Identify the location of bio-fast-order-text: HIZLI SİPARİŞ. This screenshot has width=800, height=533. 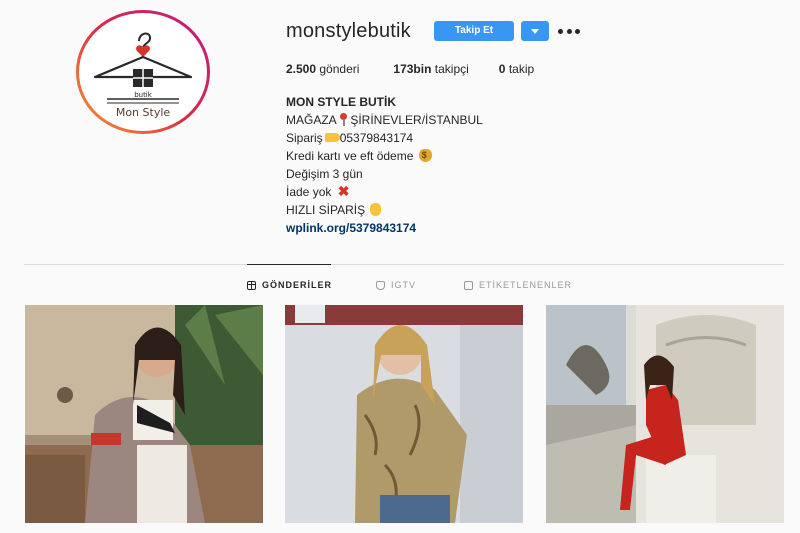
(327, 210).